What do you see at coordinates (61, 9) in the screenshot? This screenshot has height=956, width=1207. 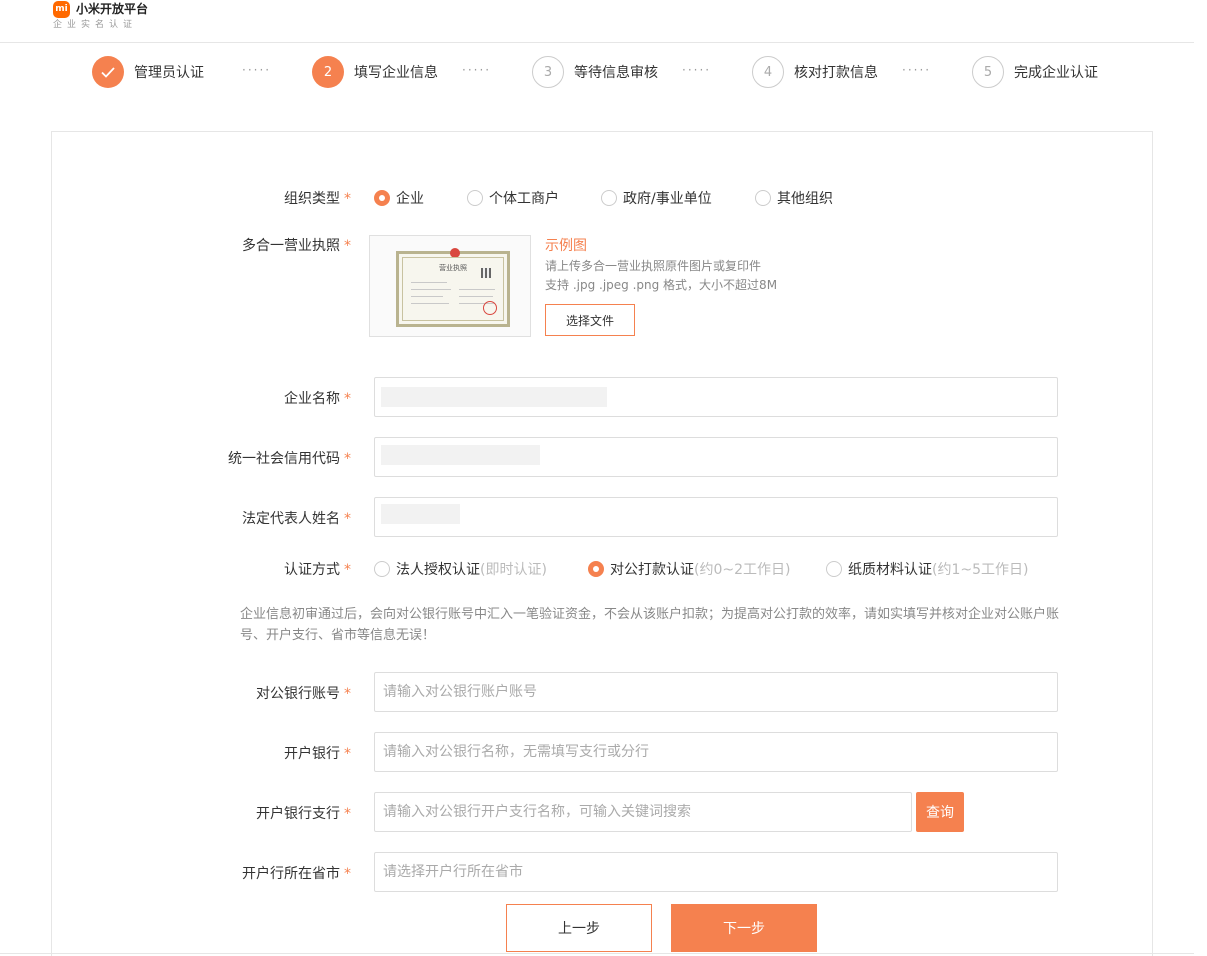 I see `mi-logo-icon: mi` at bounding box center [61, 9].